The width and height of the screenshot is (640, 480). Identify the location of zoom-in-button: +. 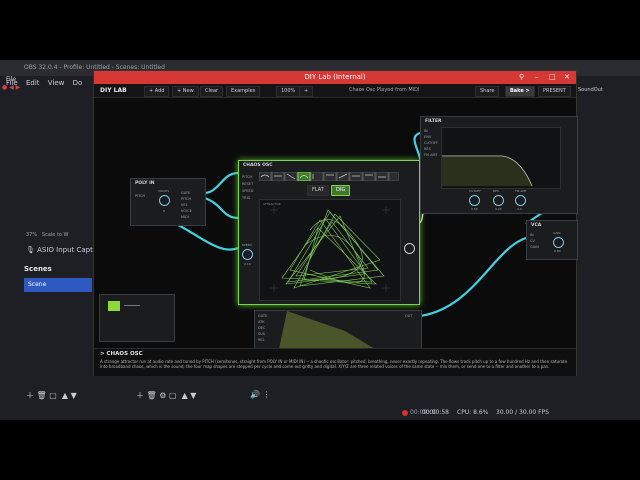
(306, 91).